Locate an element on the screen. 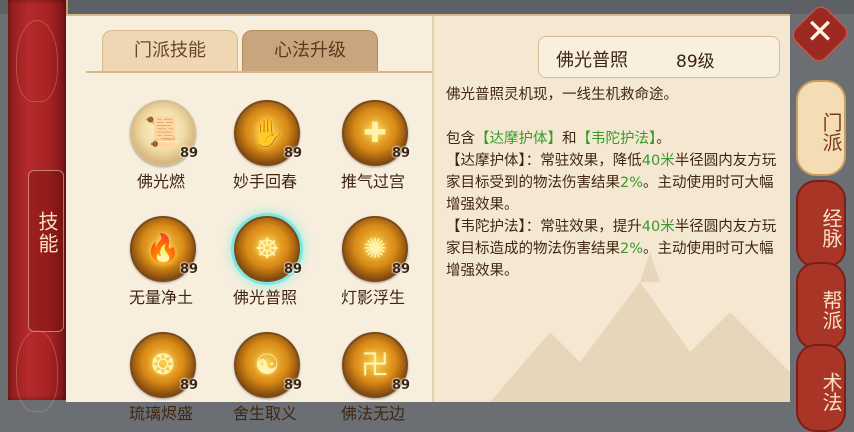  contains-skill-b: 【韦陀护法】 is located at coordinates (616, 139).